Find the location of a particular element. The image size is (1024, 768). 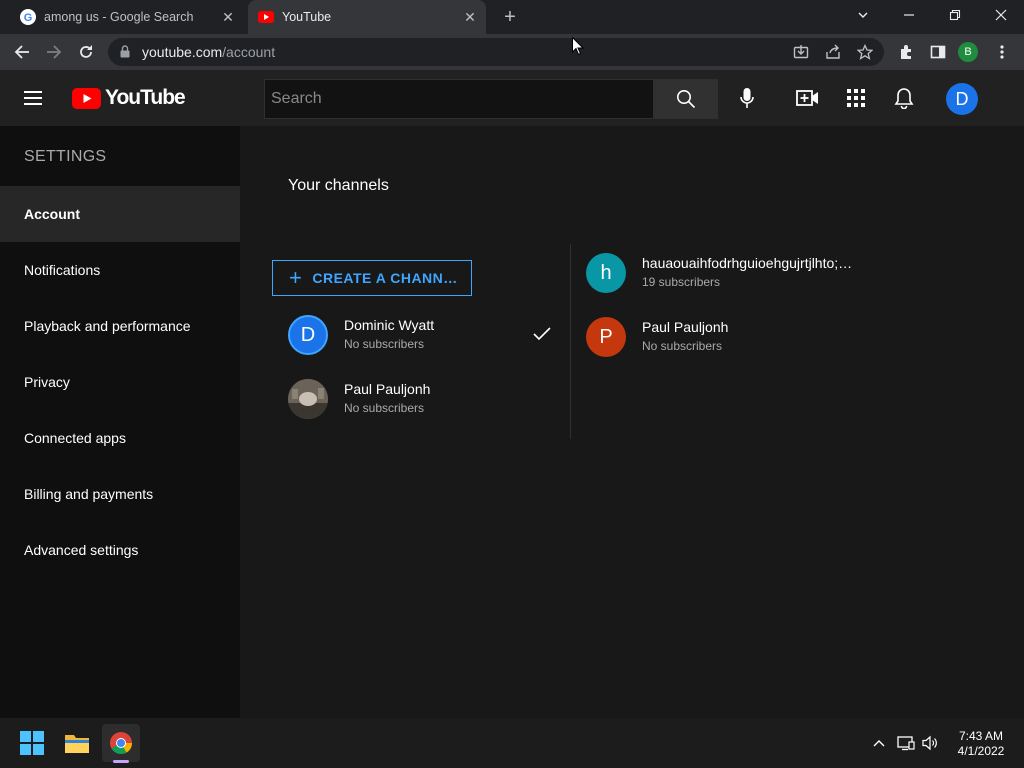

bookmark-star-icon is located at coordinates (865, 52).